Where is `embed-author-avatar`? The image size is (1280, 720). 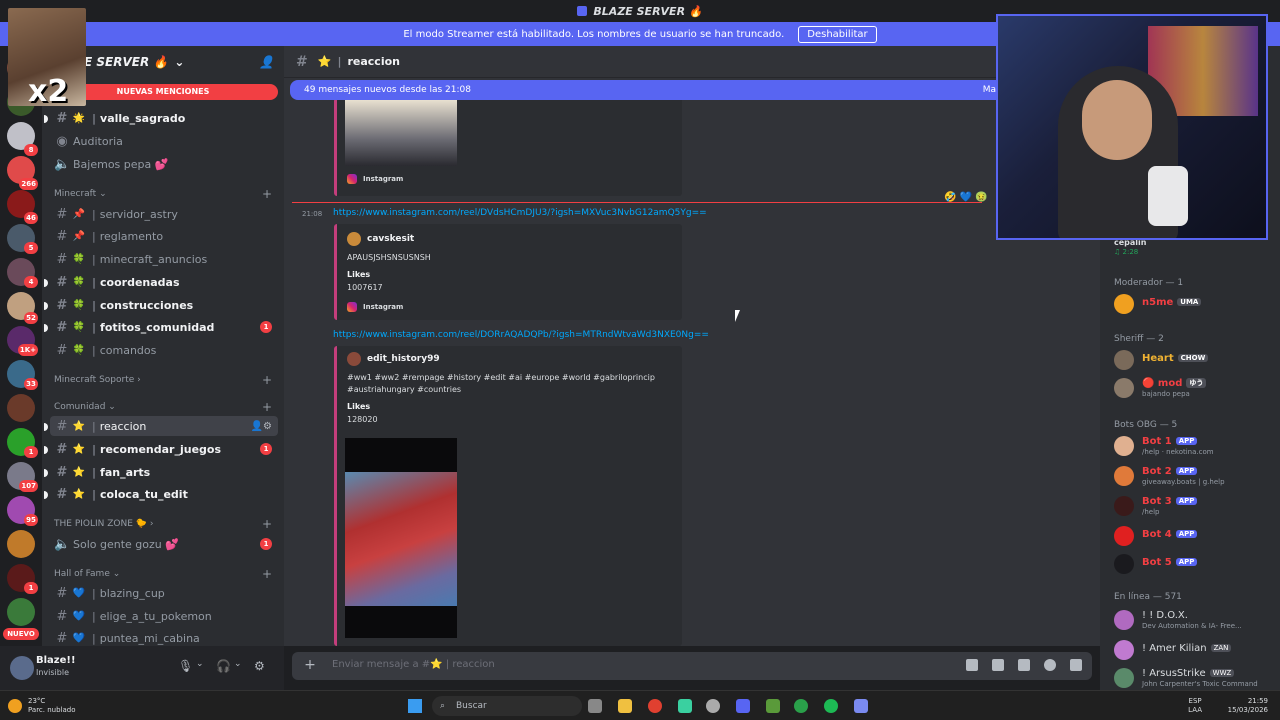
embed-author-avatar is located at coordinates (354, 239).